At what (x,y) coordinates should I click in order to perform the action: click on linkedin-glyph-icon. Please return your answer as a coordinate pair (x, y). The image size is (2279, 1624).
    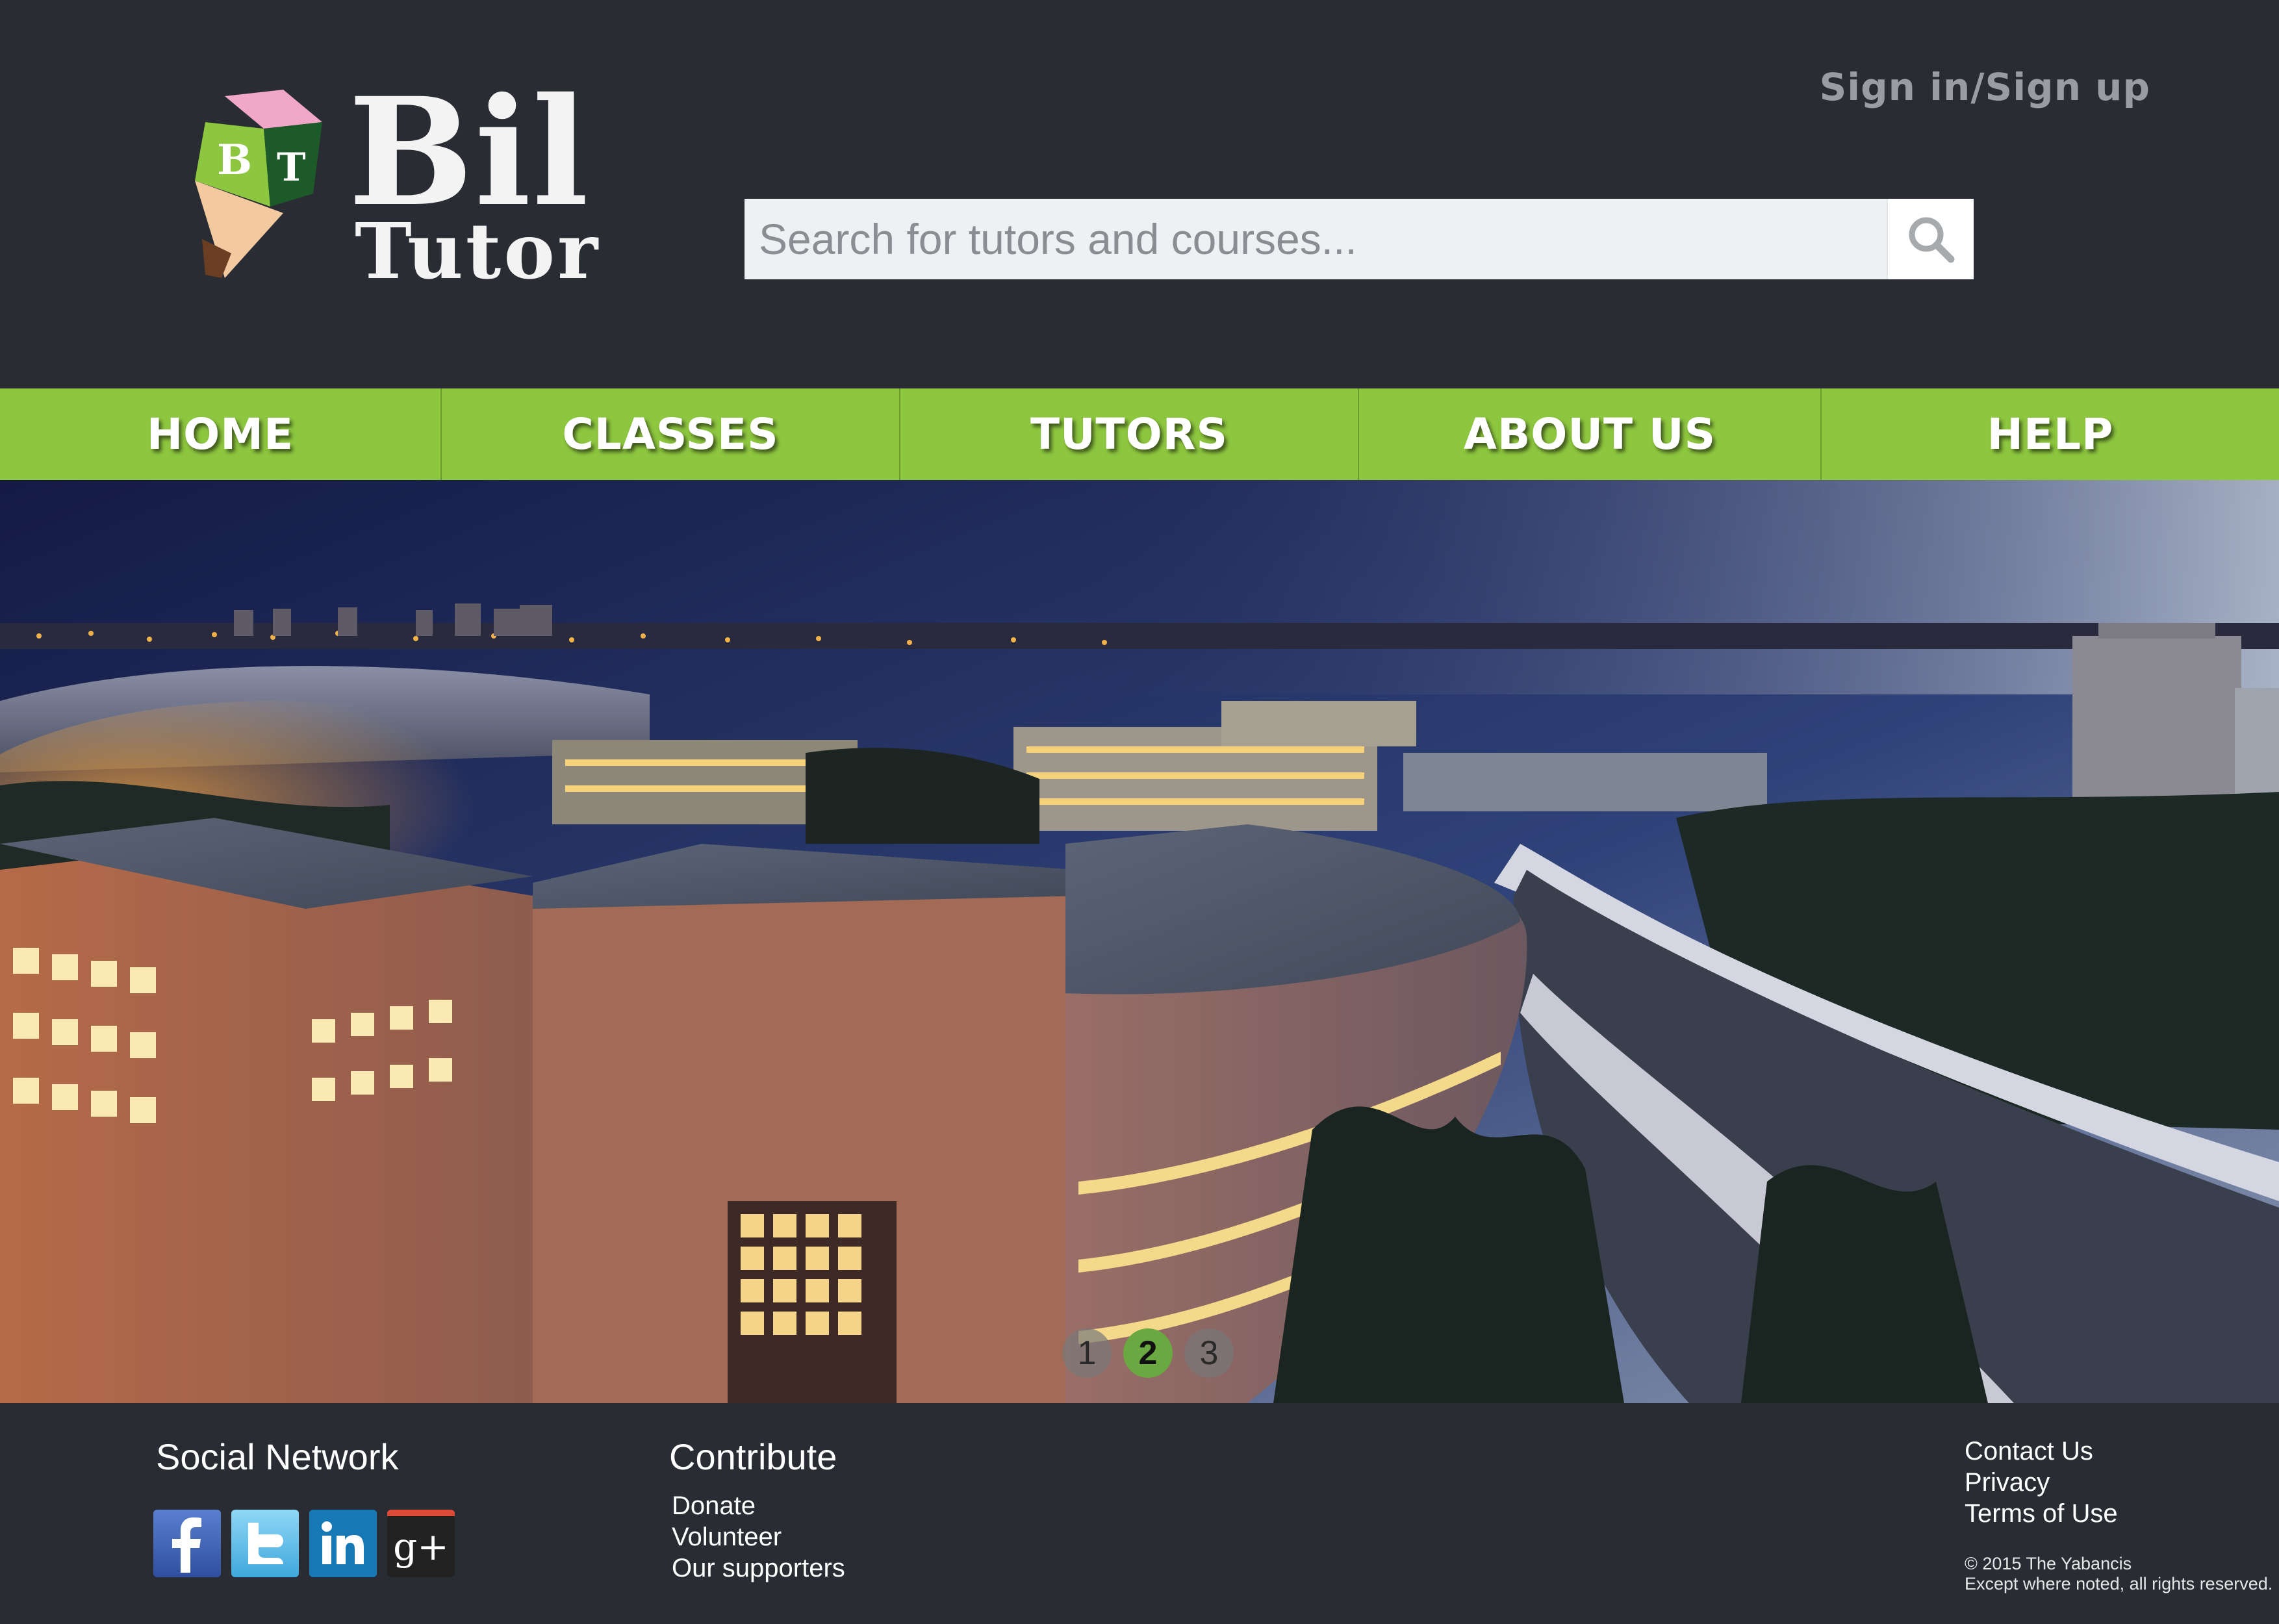
    Looking at the image, I should click on (343, 1542).